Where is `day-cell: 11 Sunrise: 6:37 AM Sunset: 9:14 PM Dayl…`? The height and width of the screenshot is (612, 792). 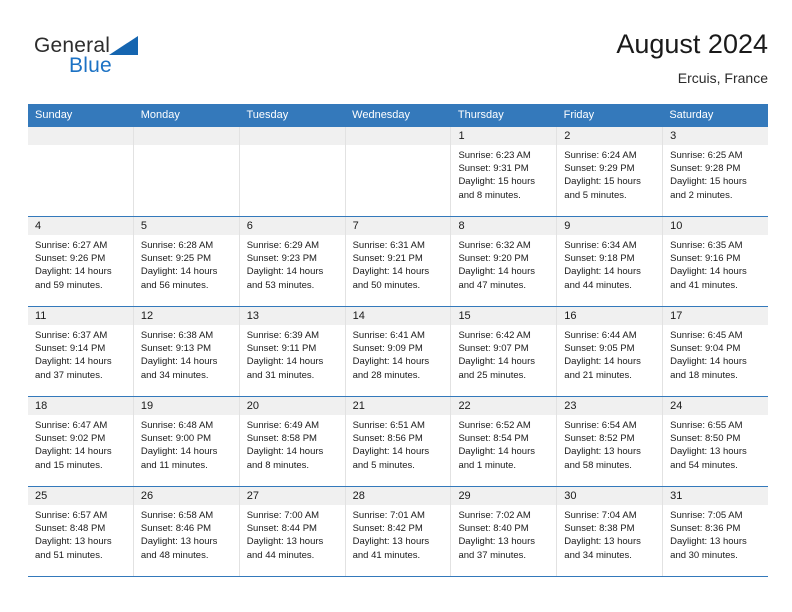
day-cell: 11 Sunrise: 6:37 AM Sunset: 9:14 PM Dayl… is located at coordinates (81, 351).